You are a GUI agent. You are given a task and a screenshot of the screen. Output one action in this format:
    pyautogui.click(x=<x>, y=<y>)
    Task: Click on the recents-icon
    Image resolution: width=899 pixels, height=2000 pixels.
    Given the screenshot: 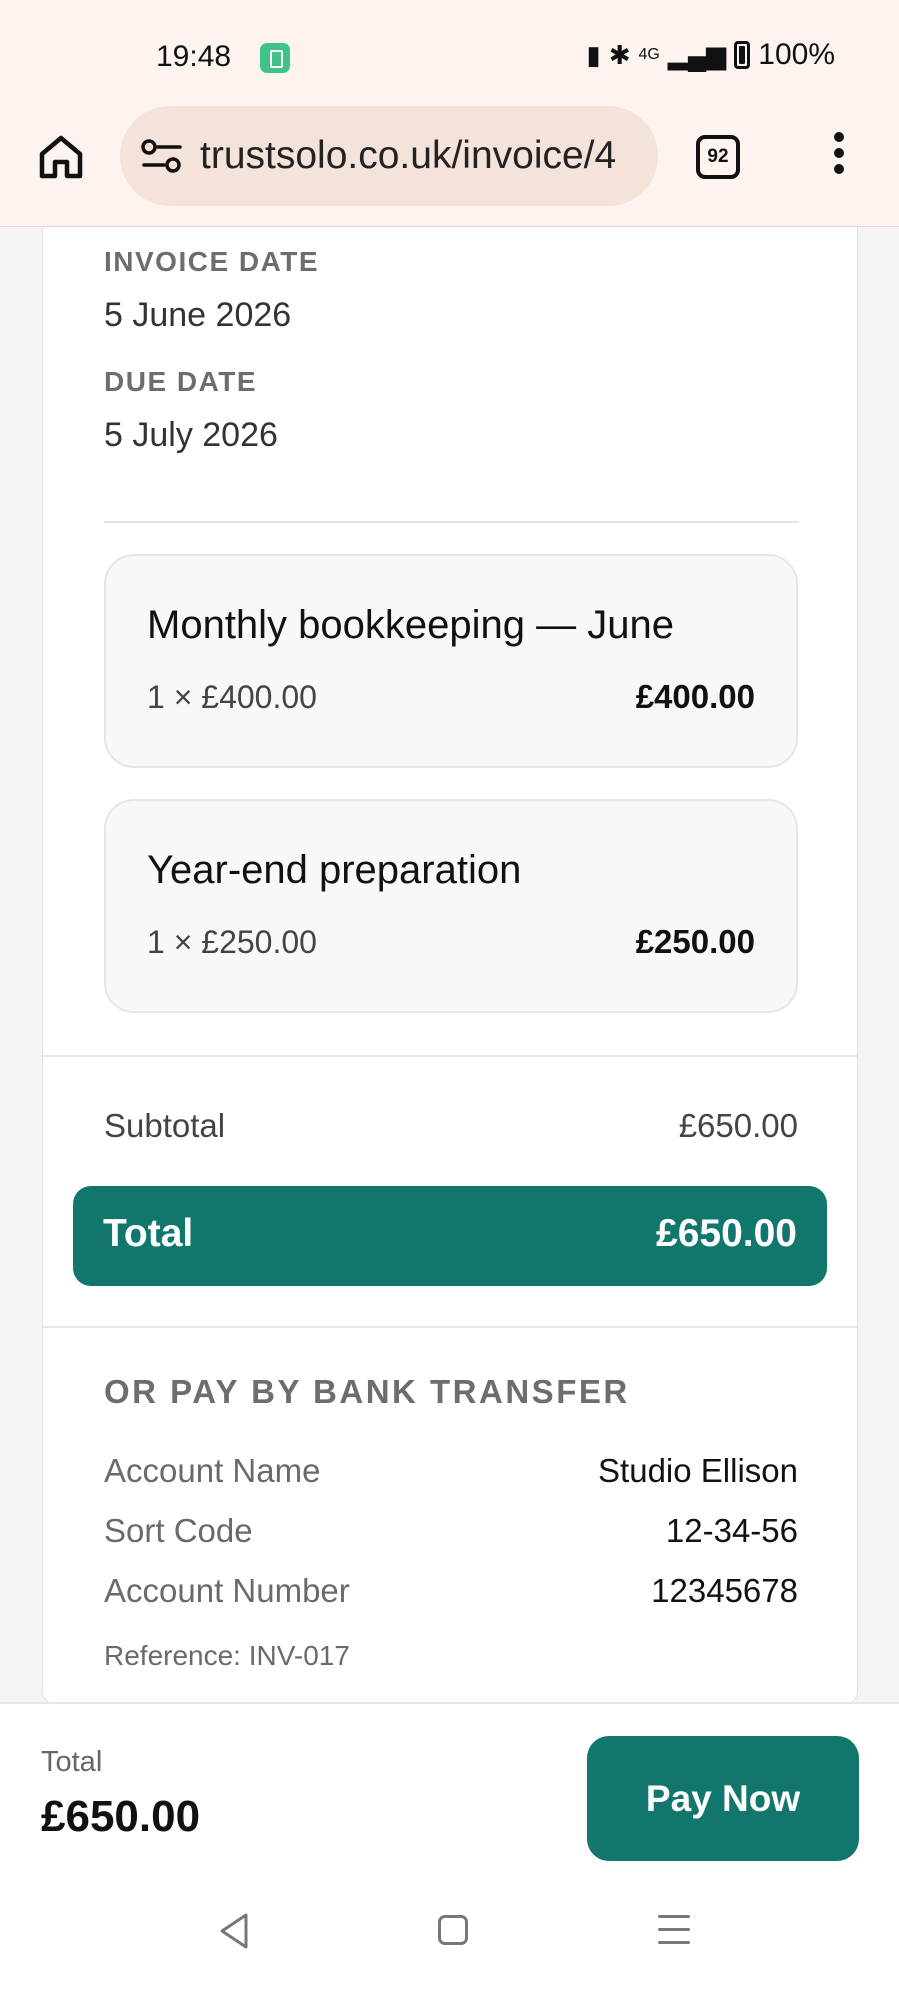 What is the action you would take?
    pyautogui.click(x=674, y=1931)
    